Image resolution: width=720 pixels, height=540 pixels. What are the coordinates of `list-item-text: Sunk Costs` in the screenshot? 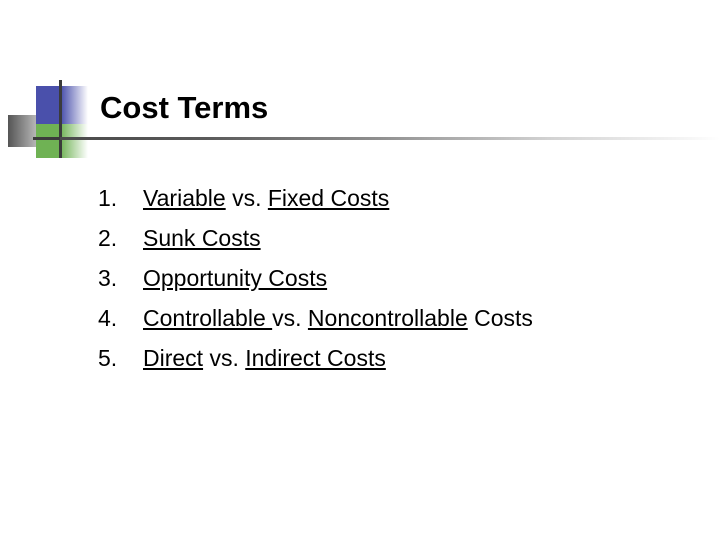 It's located at (202, 238).